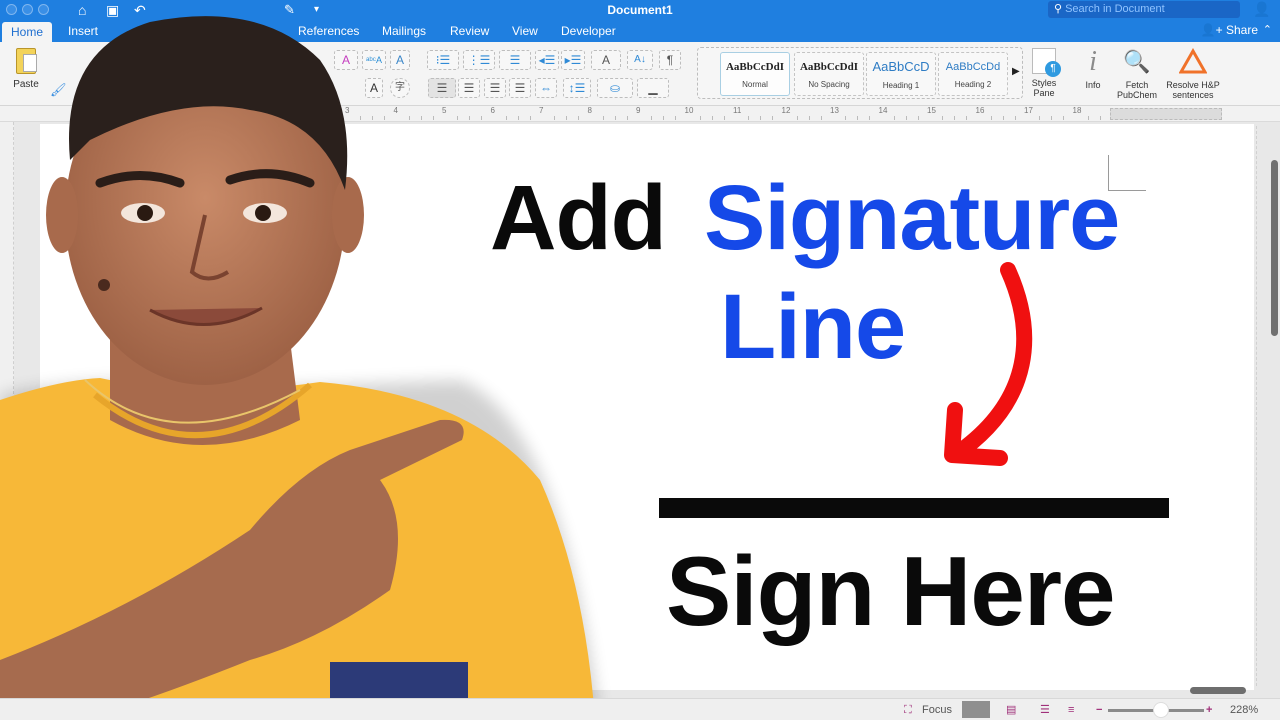 The image size is (1280, 720). Describe the element at coordinates (577, 88) in the screenshot. I see `line-spacing-icon: ↕☰` at that location.